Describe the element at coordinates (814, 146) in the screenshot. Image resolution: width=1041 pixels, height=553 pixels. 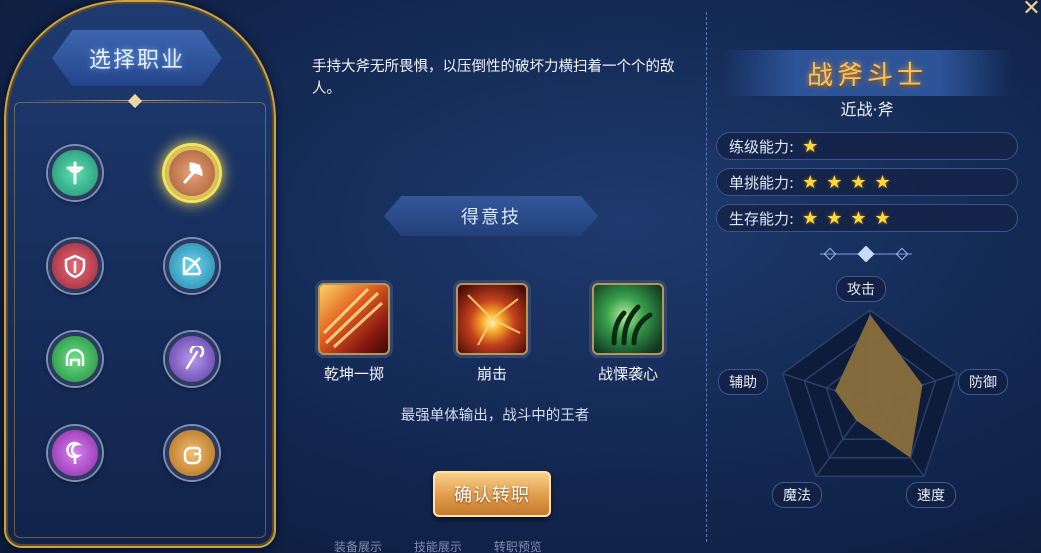
I see `star-rating: ★` at that location.